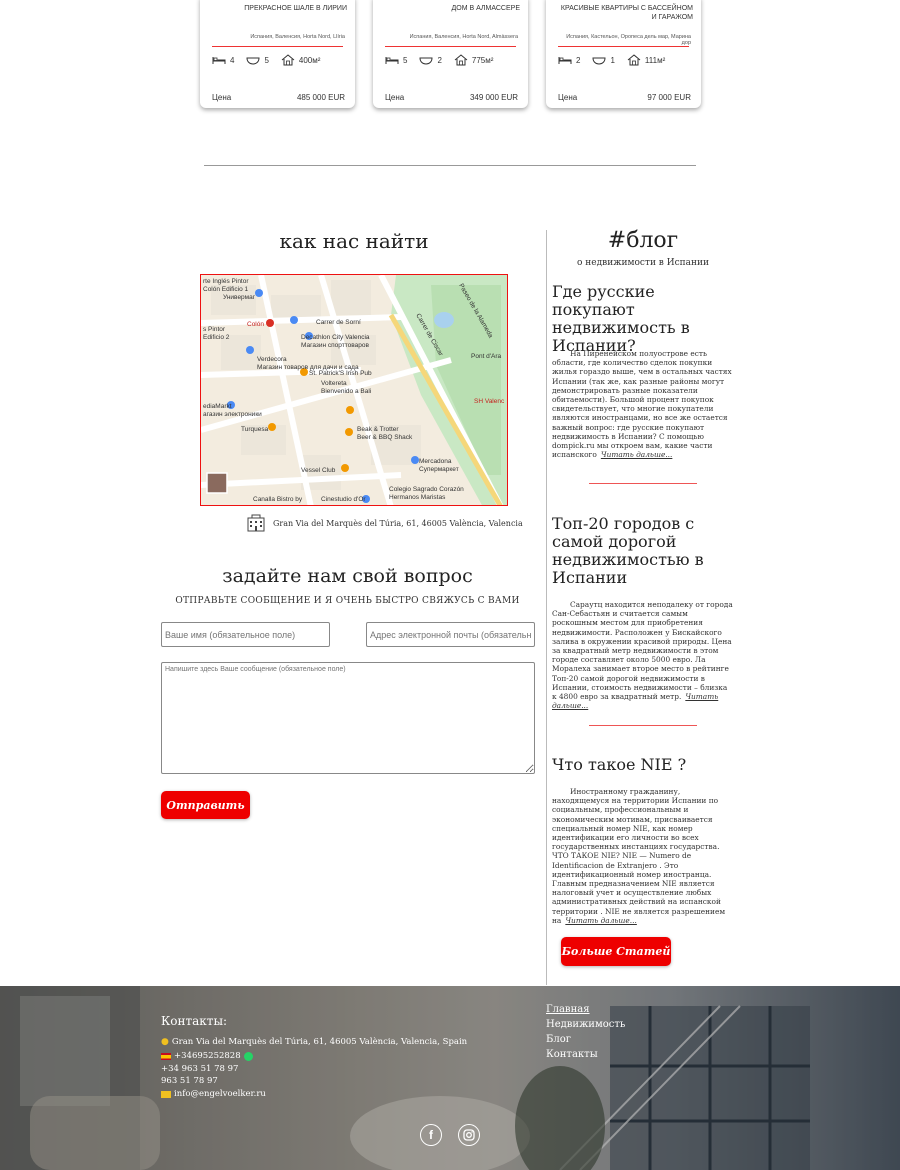 Image resolution: width=900 pixels, height=1170 pixels. What do you see at coordinates (485, 8) in the screenshot?
I see `card-title: ДОМ В АЛМАССЕРЕ` at bounding box center [485, 8].